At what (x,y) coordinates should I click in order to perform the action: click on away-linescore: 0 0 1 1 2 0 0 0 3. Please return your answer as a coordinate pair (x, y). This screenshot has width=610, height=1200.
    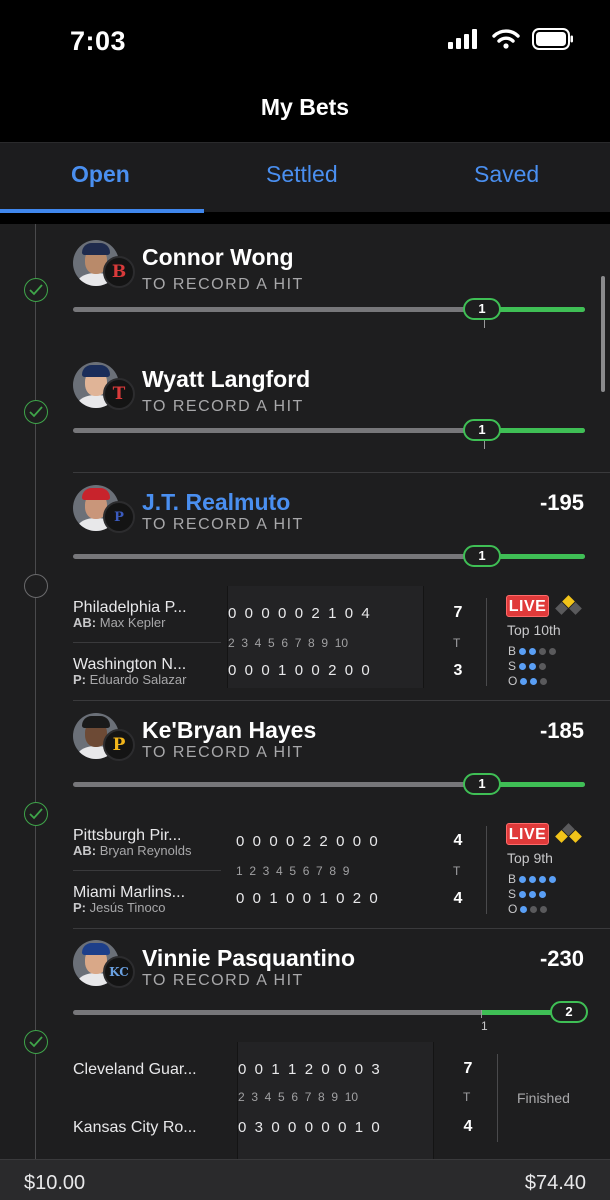
    Looking at the image, I should click on (309, 1069).